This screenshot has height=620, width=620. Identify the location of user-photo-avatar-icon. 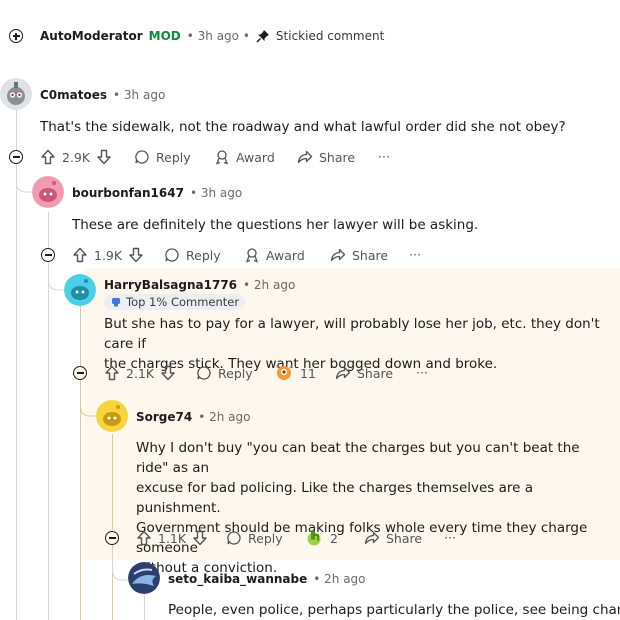
(144, 578).